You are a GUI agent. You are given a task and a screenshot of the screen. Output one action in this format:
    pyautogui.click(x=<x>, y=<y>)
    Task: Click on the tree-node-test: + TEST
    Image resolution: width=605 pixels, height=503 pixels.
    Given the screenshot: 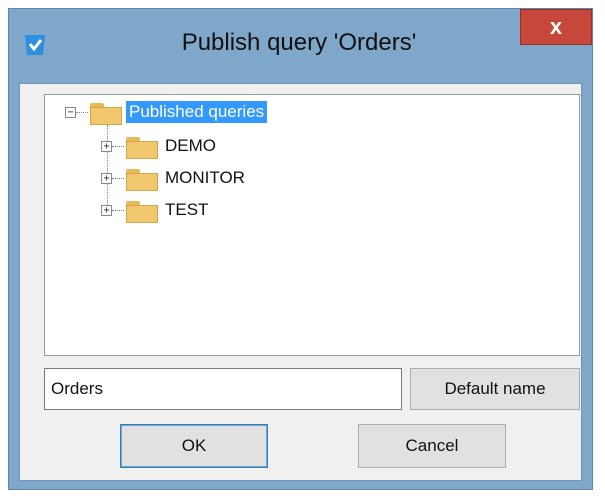 What is the action you would take?
    pyautogui.click(x=156, y=210)
    